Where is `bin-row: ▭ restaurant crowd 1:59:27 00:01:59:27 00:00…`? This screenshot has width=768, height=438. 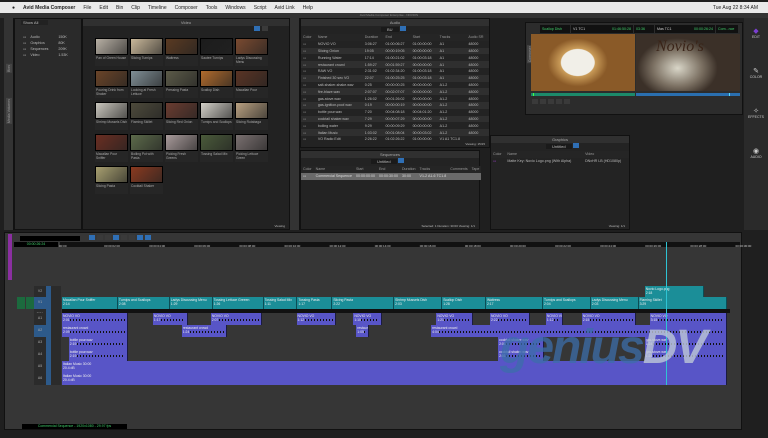 bin-row: ▭ restaurant crowd 1:59:27 00:01:59:27 00:00… is located at coordinates (395, 64).